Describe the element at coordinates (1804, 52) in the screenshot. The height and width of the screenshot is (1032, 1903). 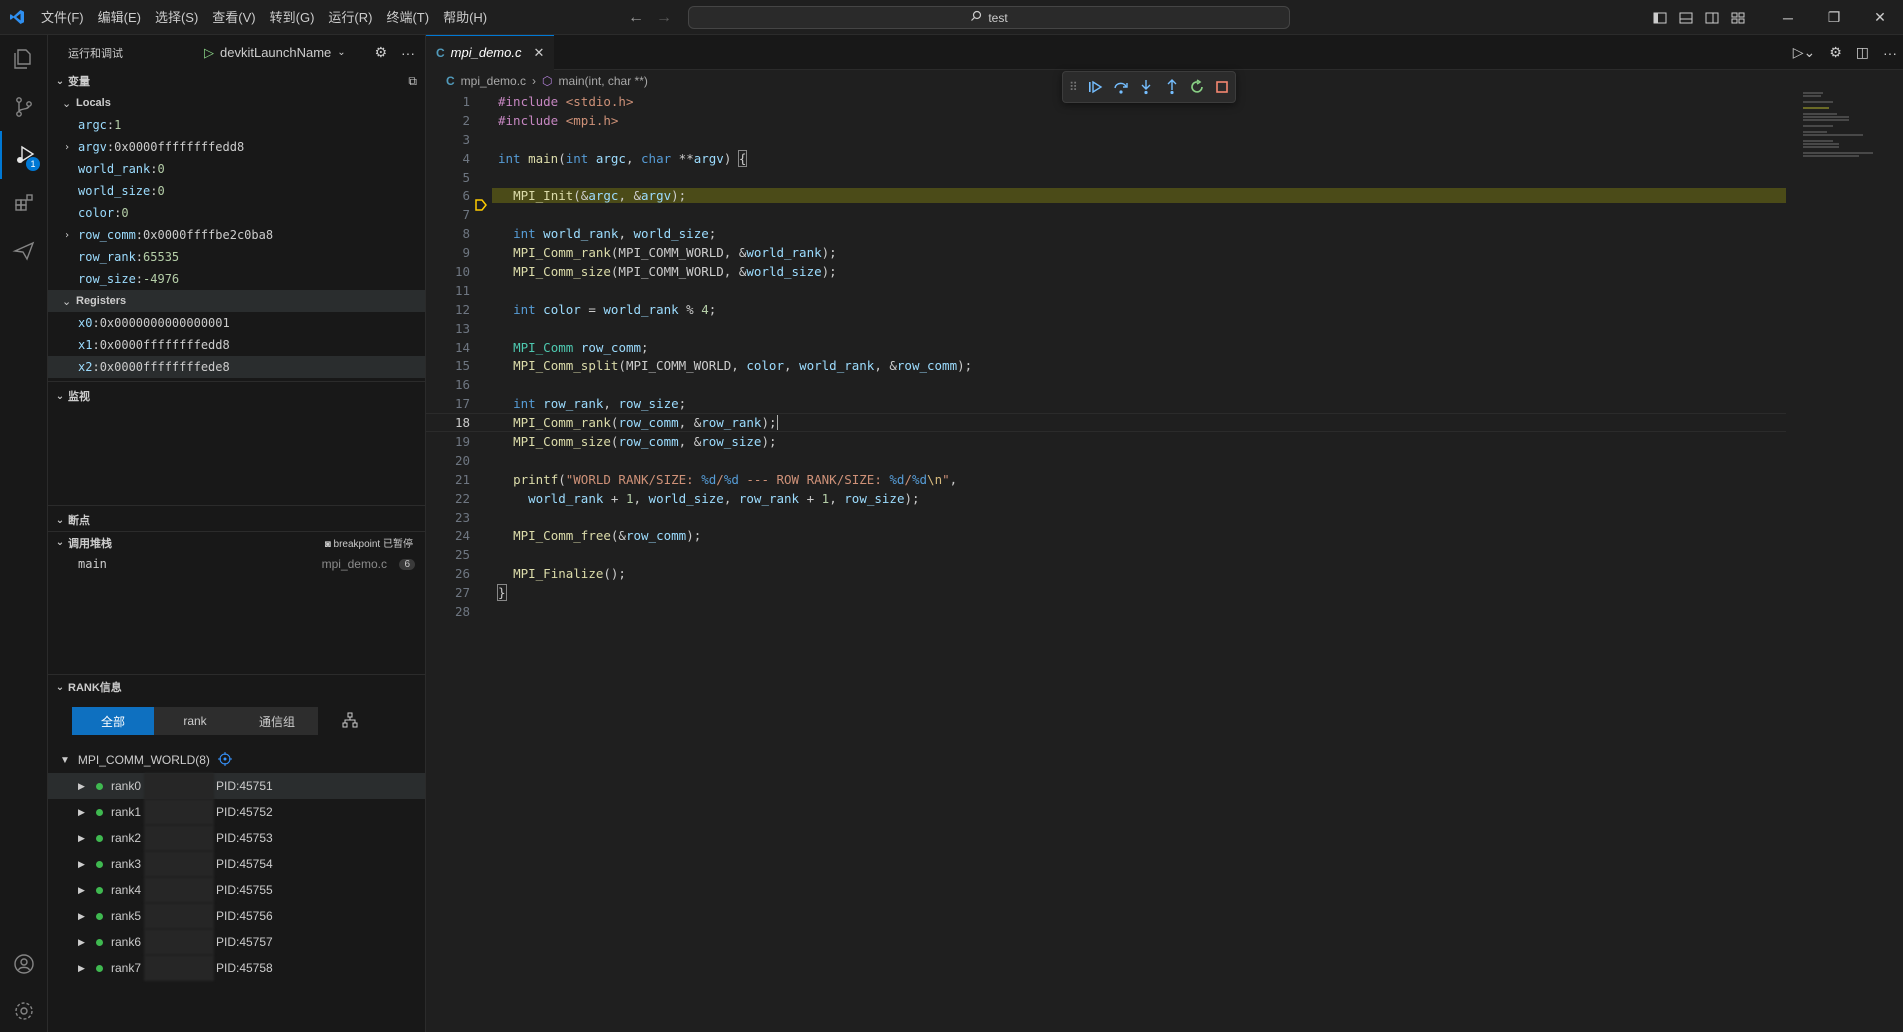
I see `run-debug-dropdown-icon: ▷⌄` at that location.